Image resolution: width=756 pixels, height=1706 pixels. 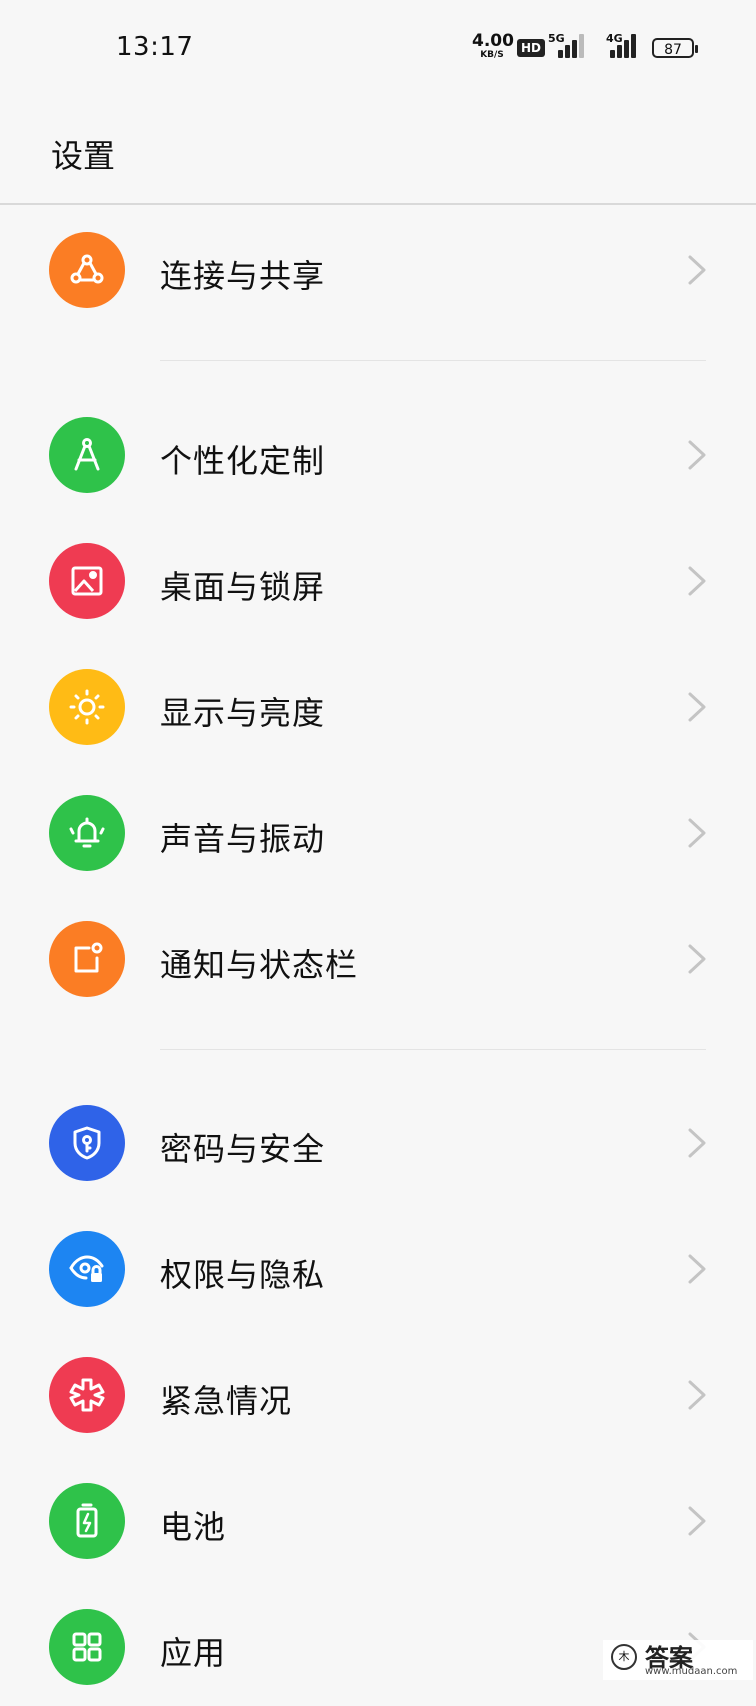 I want to click on settings-item-password-security: 密码与安全, so click(x=378, y=1142).